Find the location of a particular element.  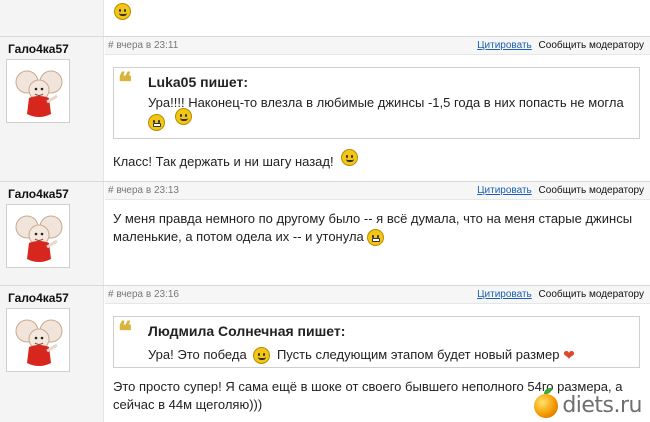

watermark-text: diets.ru is located at coordinates (602, 405).